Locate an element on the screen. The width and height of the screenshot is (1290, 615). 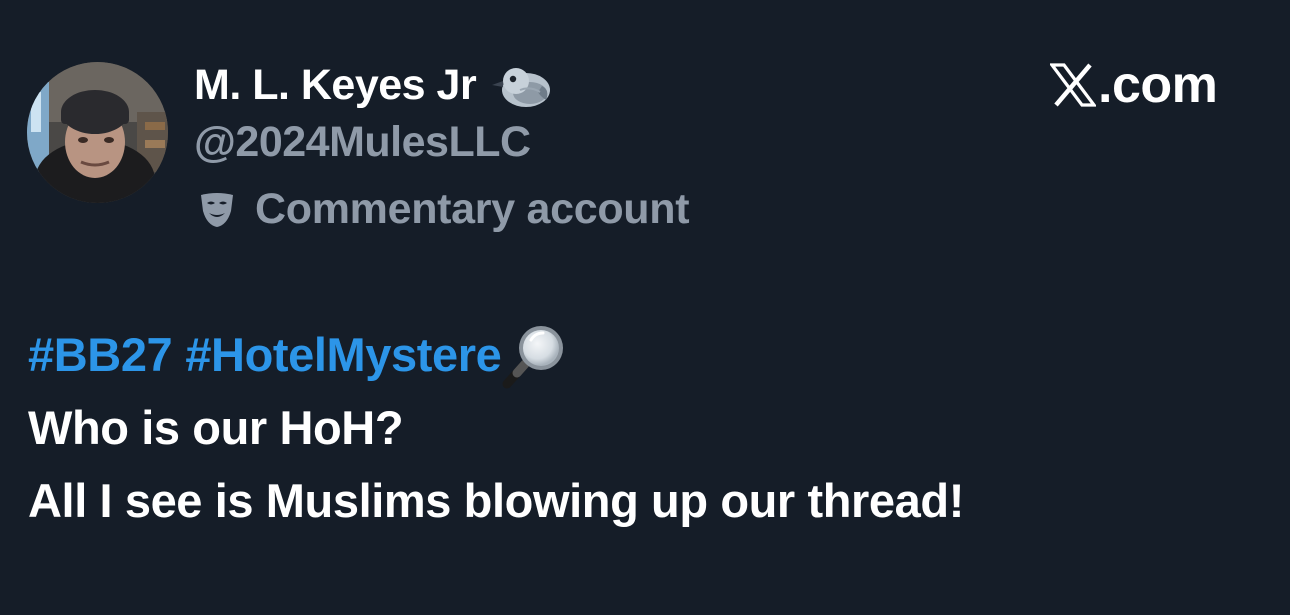
author-display-name: M. L. Keyes Jr is located at coordinates (335, 85).